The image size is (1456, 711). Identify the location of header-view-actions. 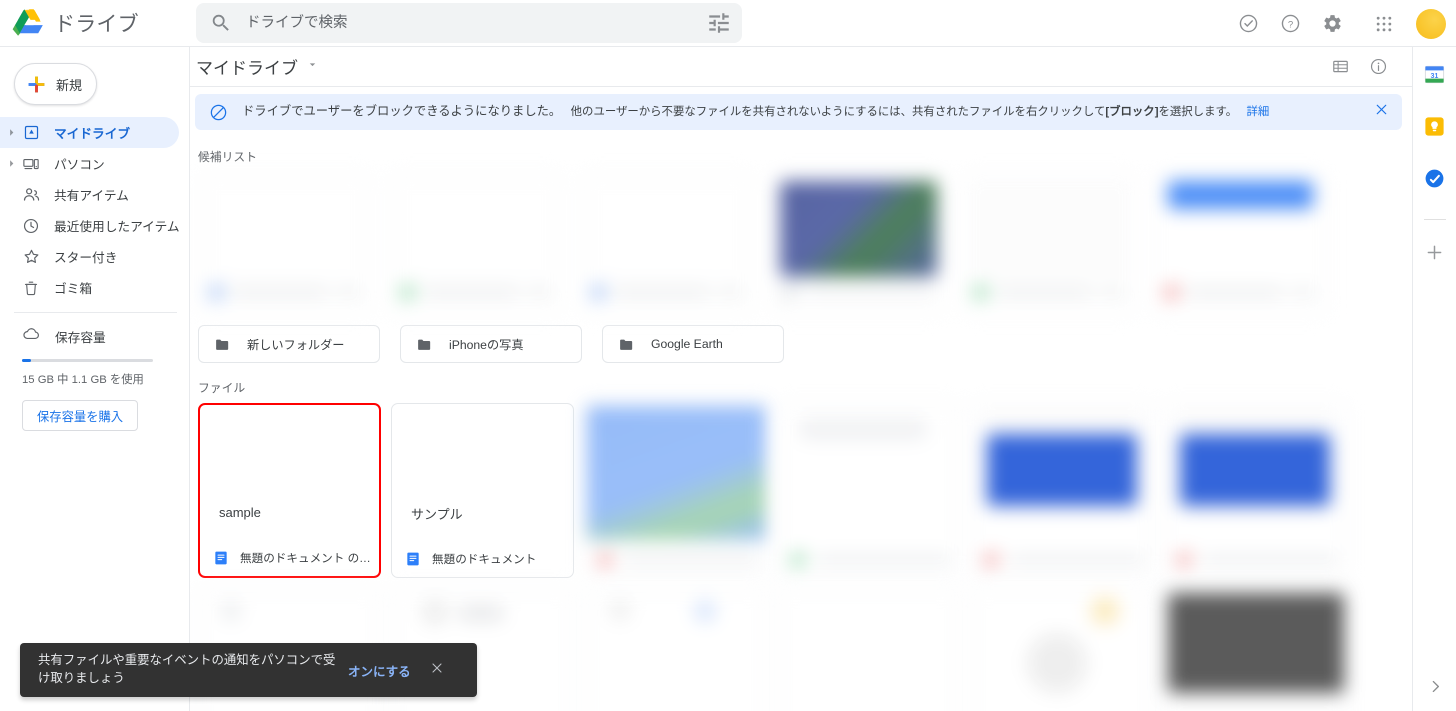
(1368, 67).